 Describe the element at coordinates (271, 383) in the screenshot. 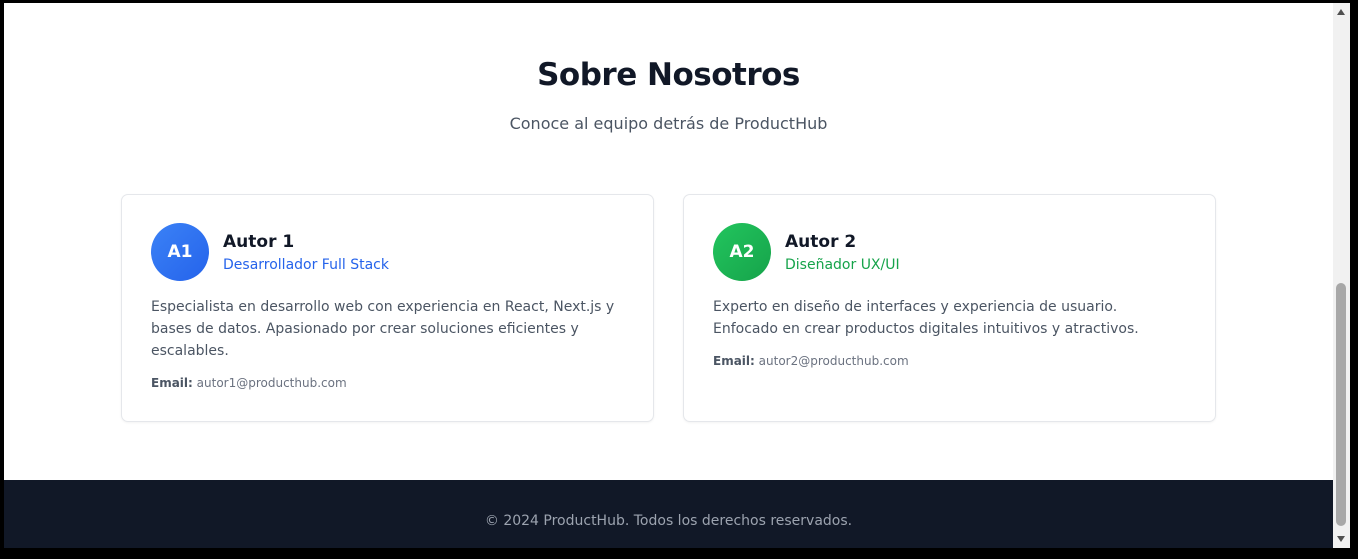

I see `email-address: autor1@producthub.com` at that location.